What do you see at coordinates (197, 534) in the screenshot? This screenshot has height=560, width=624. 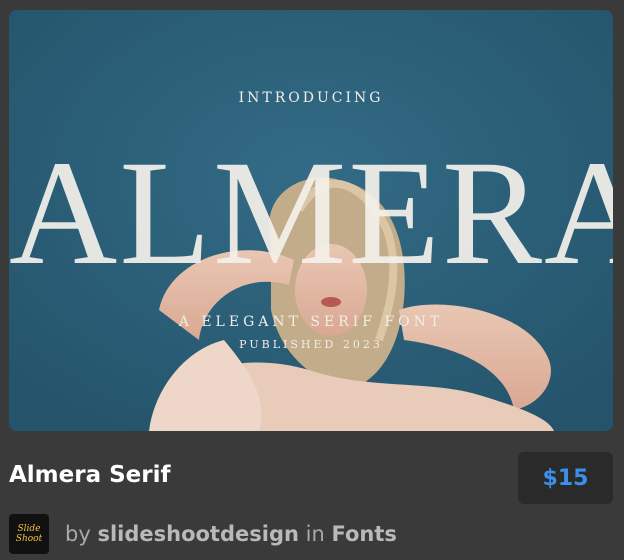 I see `author-link: slideshootdesign` at bounding box center [197, 534].